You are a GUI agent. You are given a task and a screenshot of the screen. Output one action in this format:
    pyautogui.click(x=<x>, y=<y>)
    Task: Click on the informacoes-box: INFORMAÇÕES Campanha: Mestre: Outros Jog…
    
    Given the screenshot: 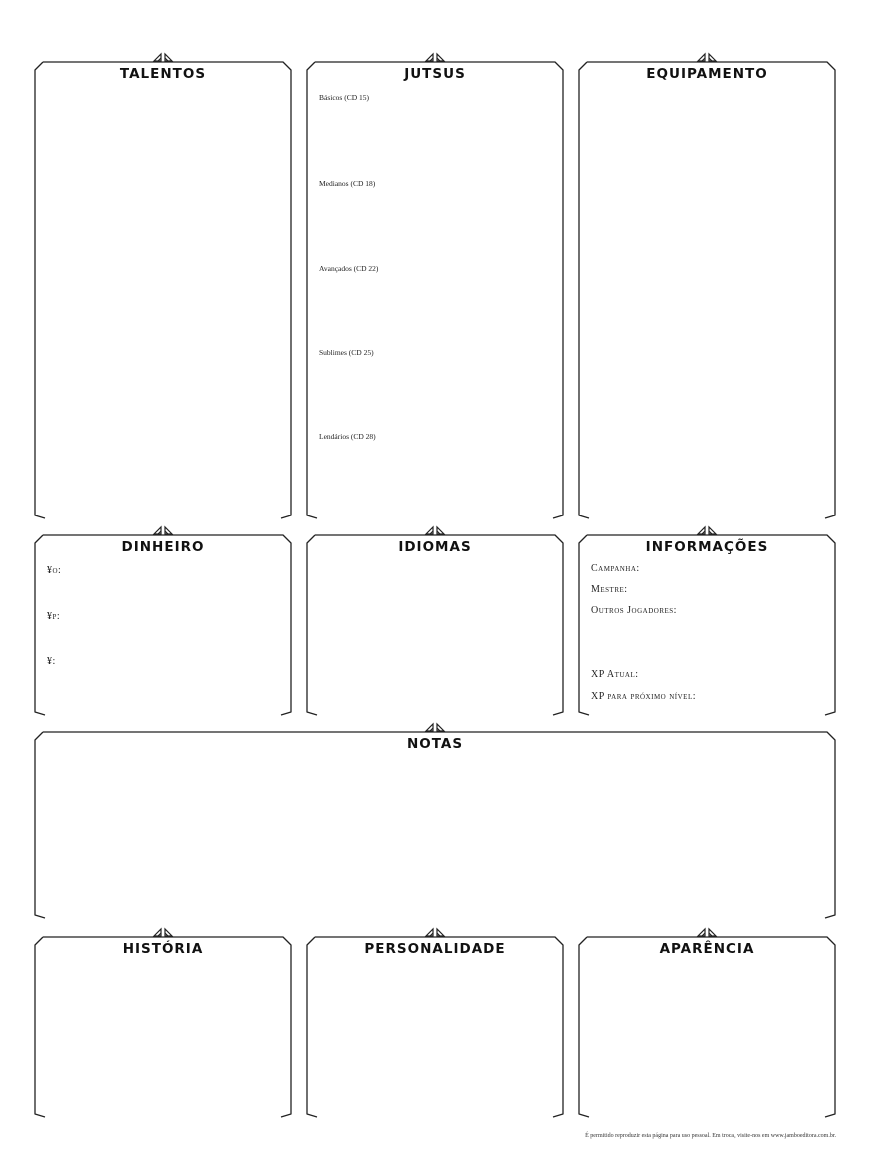 What is the action you would take?
    pyautogui.click(x=707, y=620)
    